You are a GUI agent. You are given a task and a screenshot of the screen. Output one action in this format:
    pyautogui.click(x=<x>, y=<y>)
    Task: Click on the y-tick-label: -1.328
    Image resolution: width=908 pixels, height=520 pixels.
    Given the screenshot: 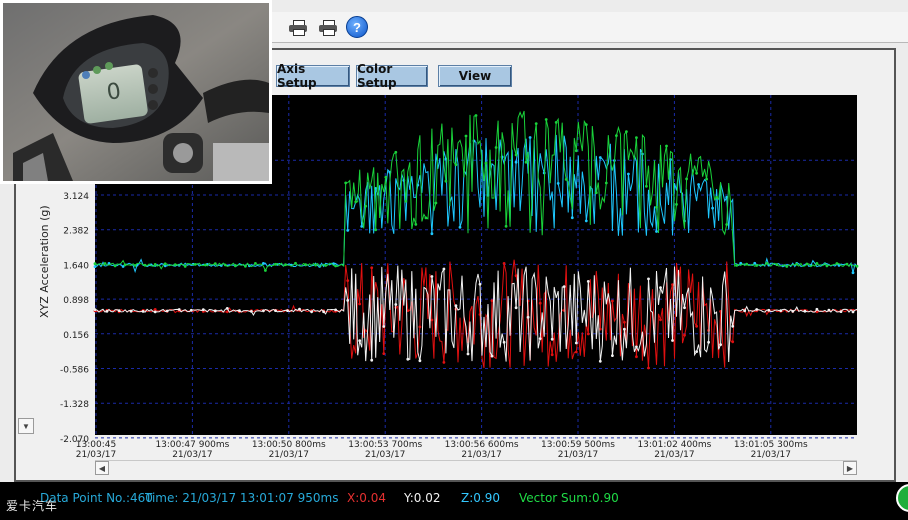 What is the action you would take?
    pyautogui.click(x=74, y=405)
    